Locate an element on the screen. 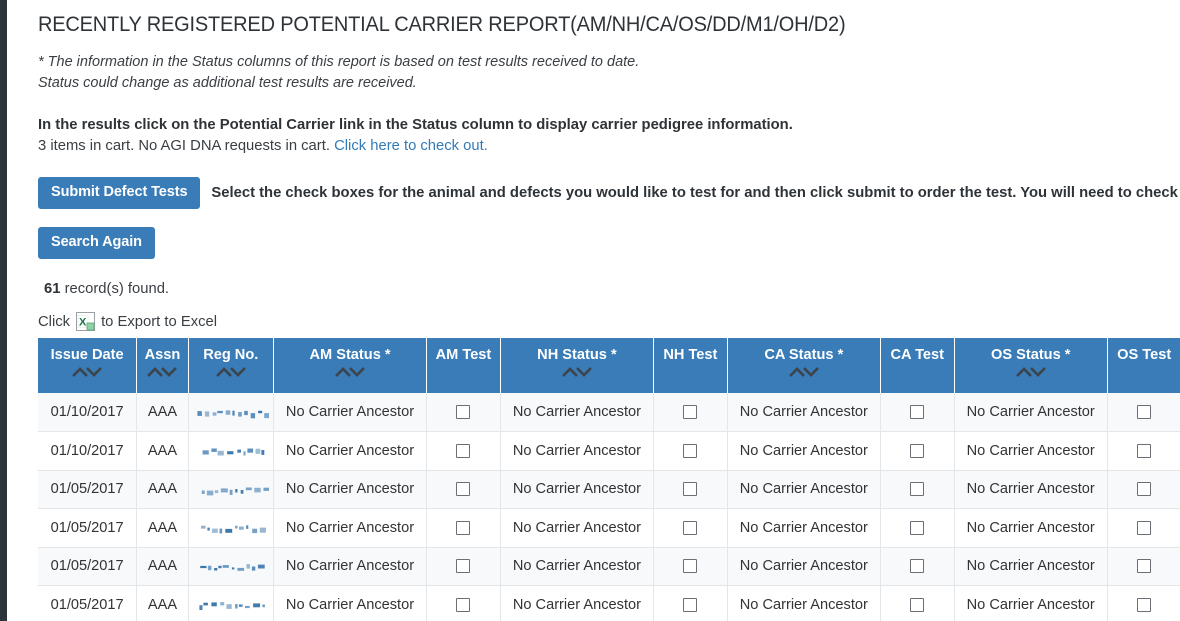 The height and width of the screenshot is (621, 1180). cell-issue-date: 01/05/2017 is located at coordinates (88, 566).